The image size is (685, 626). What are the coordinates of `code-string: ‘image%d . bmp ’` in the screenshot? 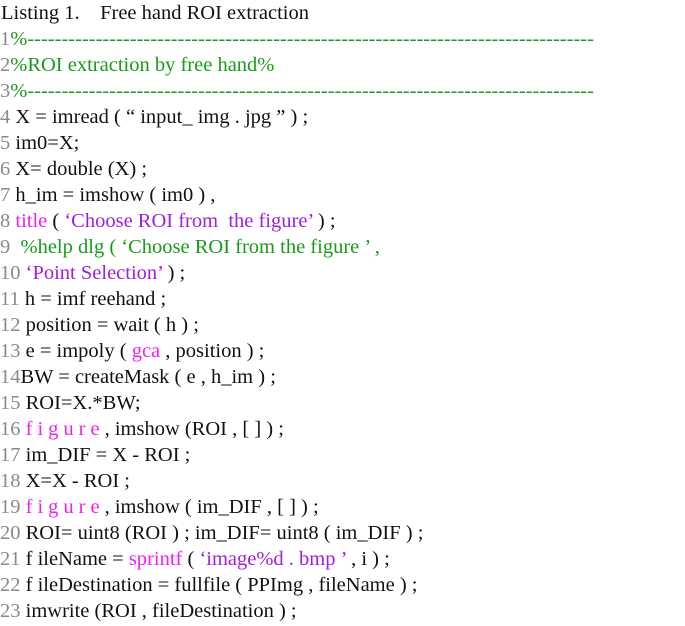 It's located at (272, 559).